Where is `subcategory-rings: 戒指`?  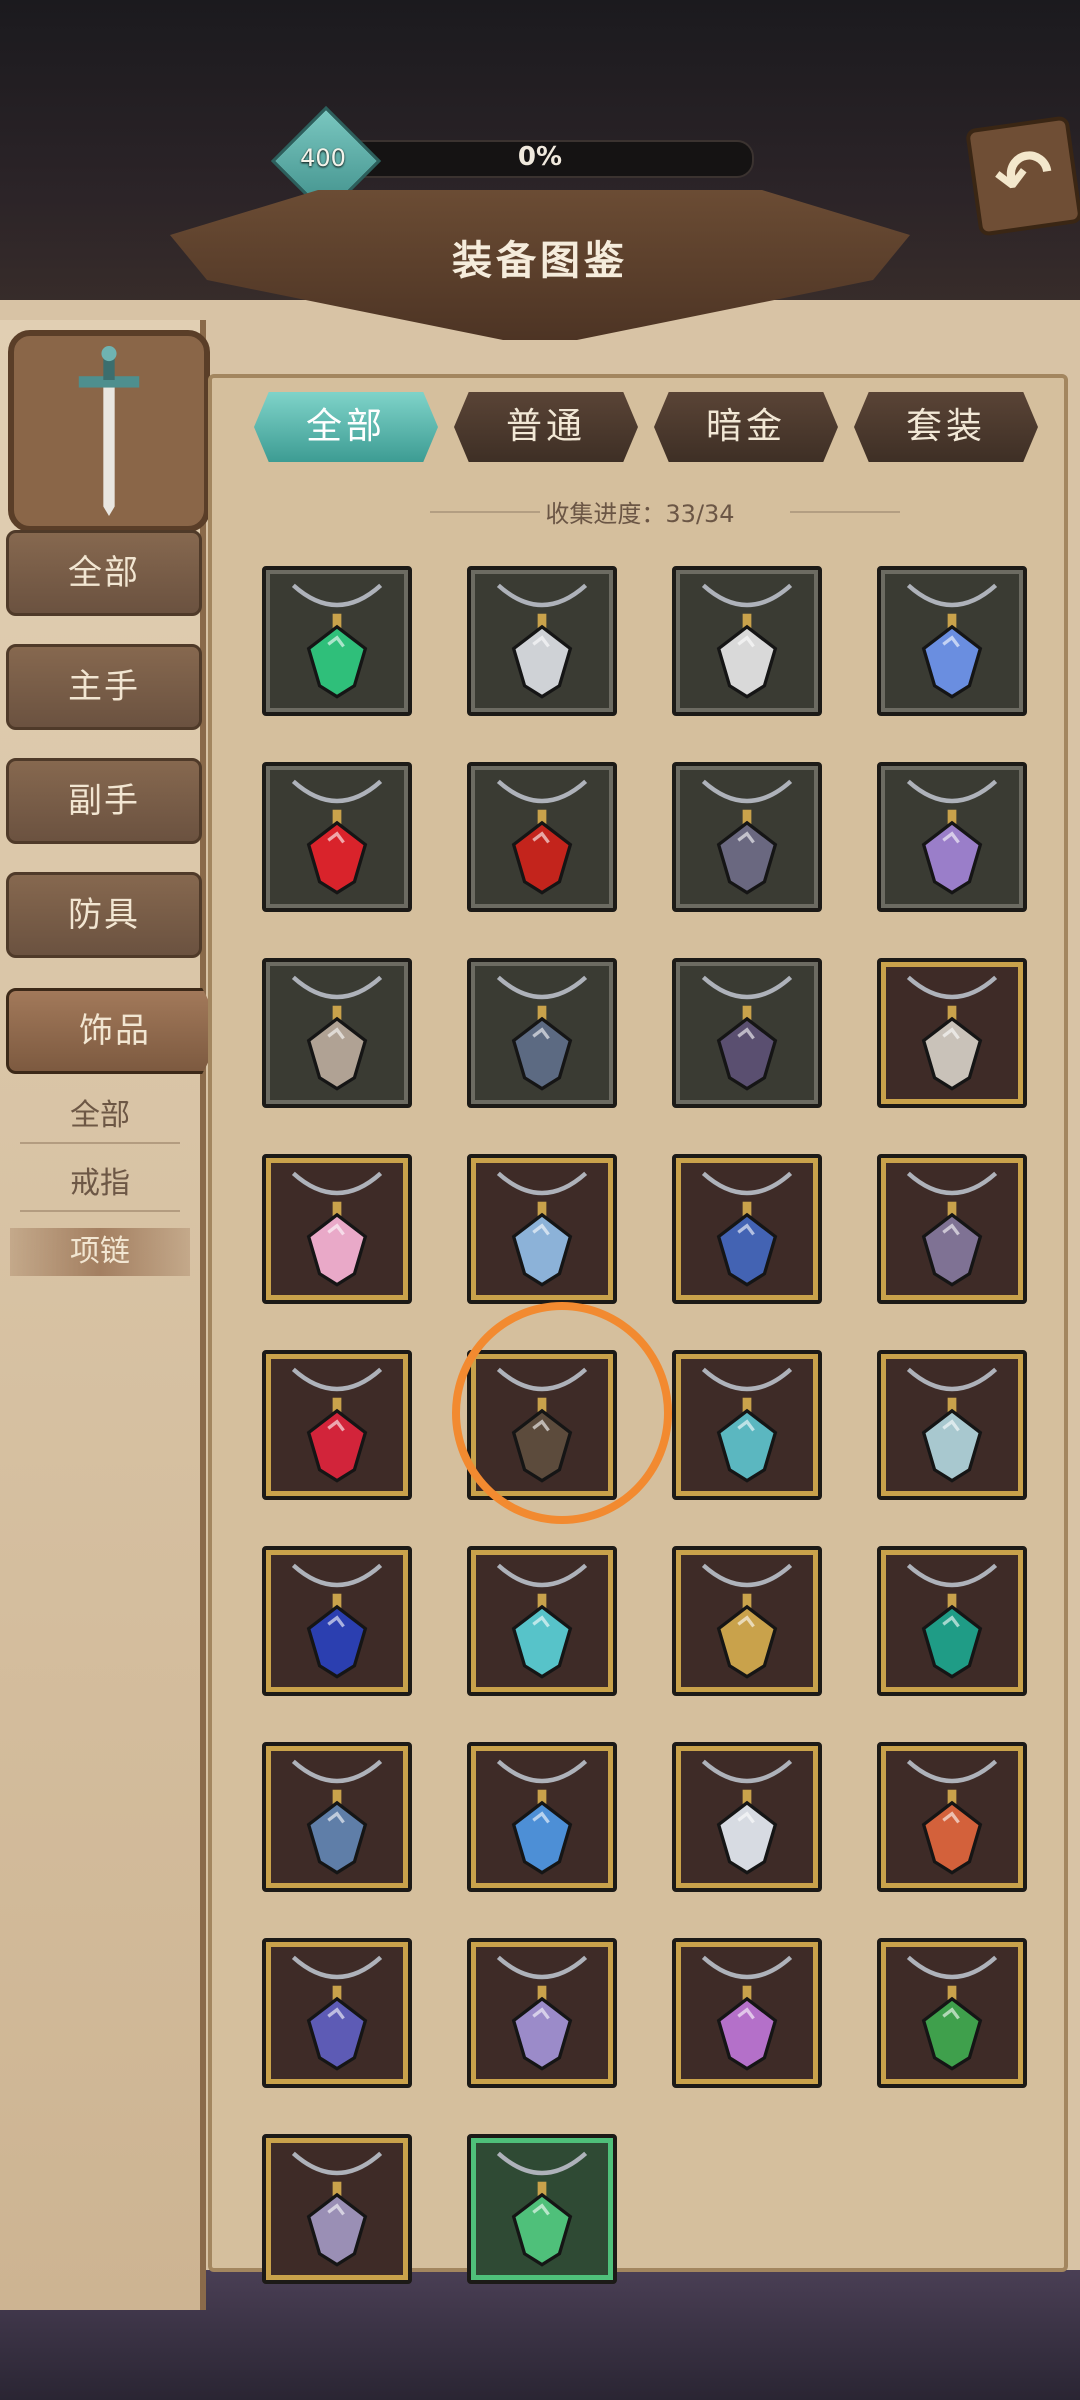
subcategory-rings: 戒指 is located at coordinates (100, 1184).